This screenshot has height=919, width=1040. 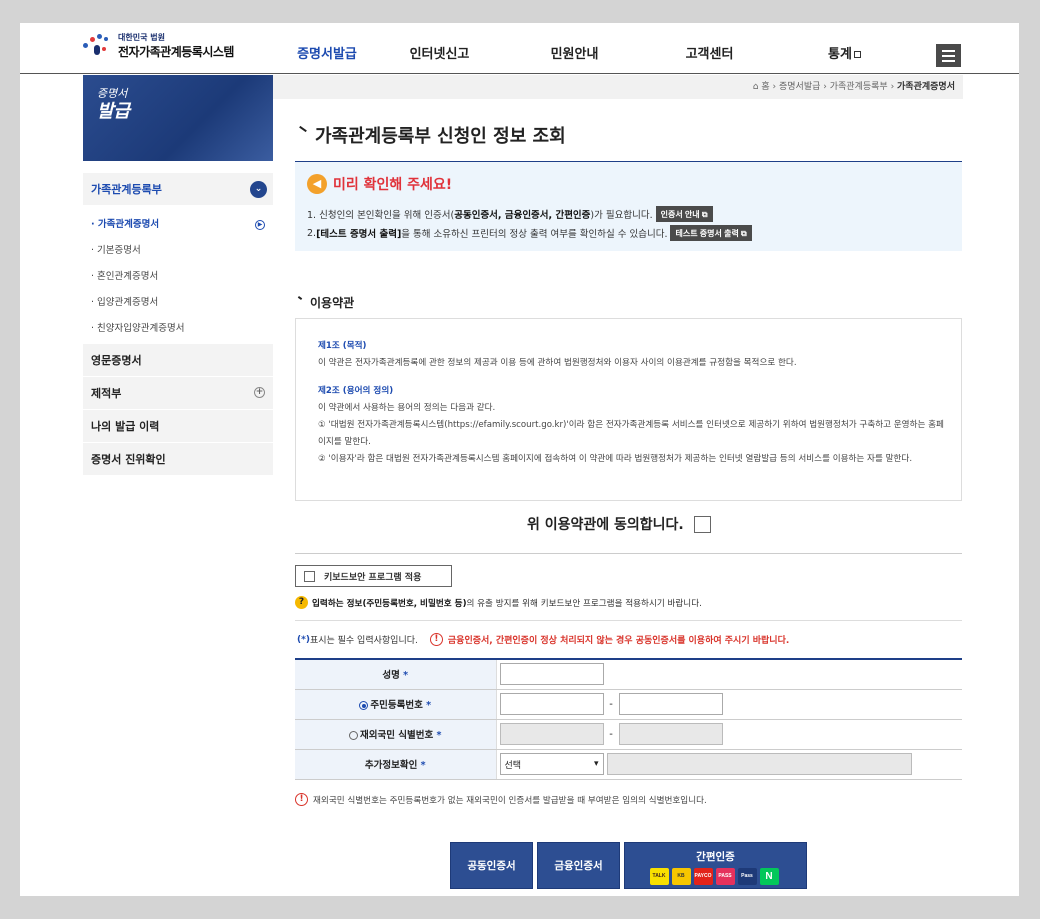 What do you see at coordinates (106, 393) in the screenshot?
I see `sidebar-group-label: 제적부` at bounding box center [106, 393].